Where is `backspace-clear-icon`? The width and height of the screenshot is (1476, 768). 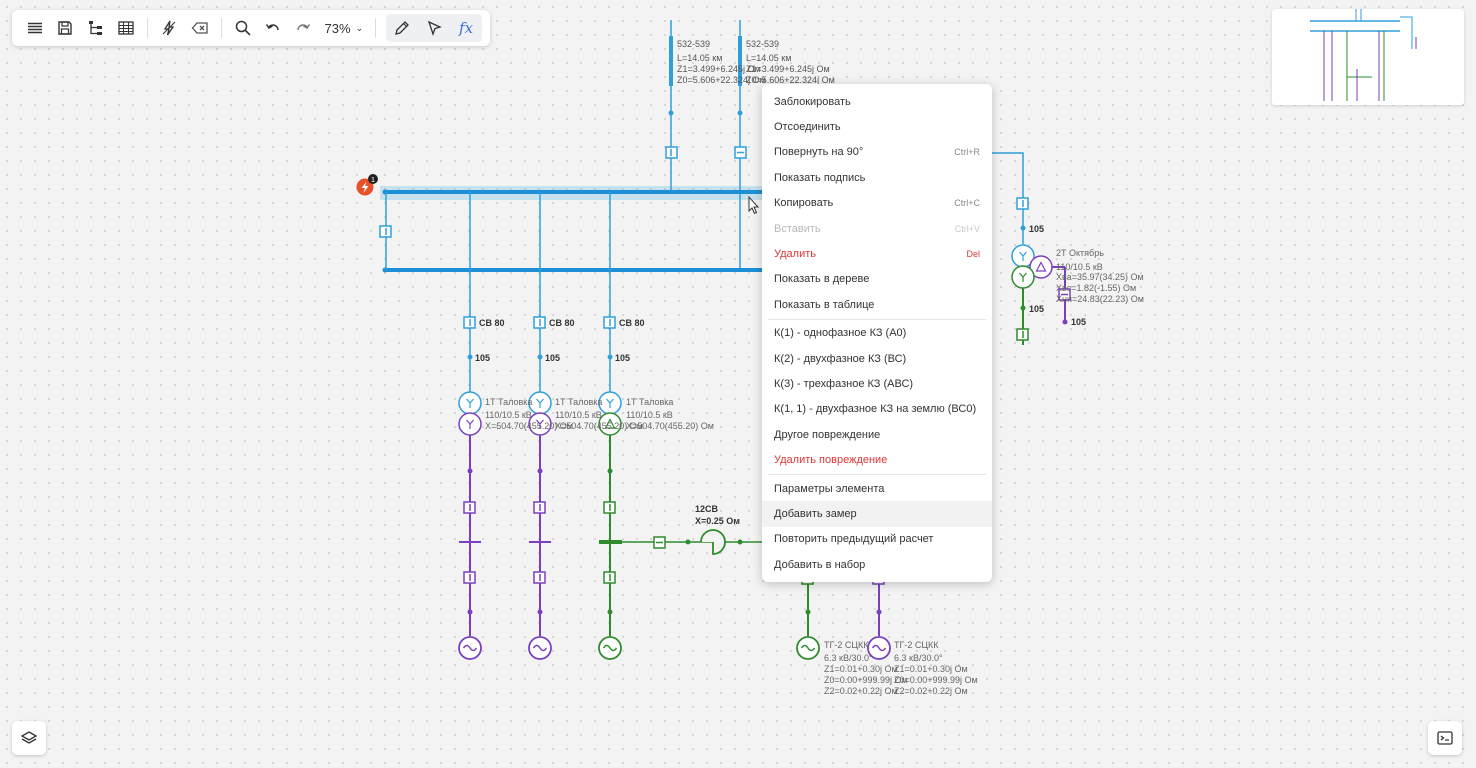
backspace-clear-icon is located at coordinates (199, 28).